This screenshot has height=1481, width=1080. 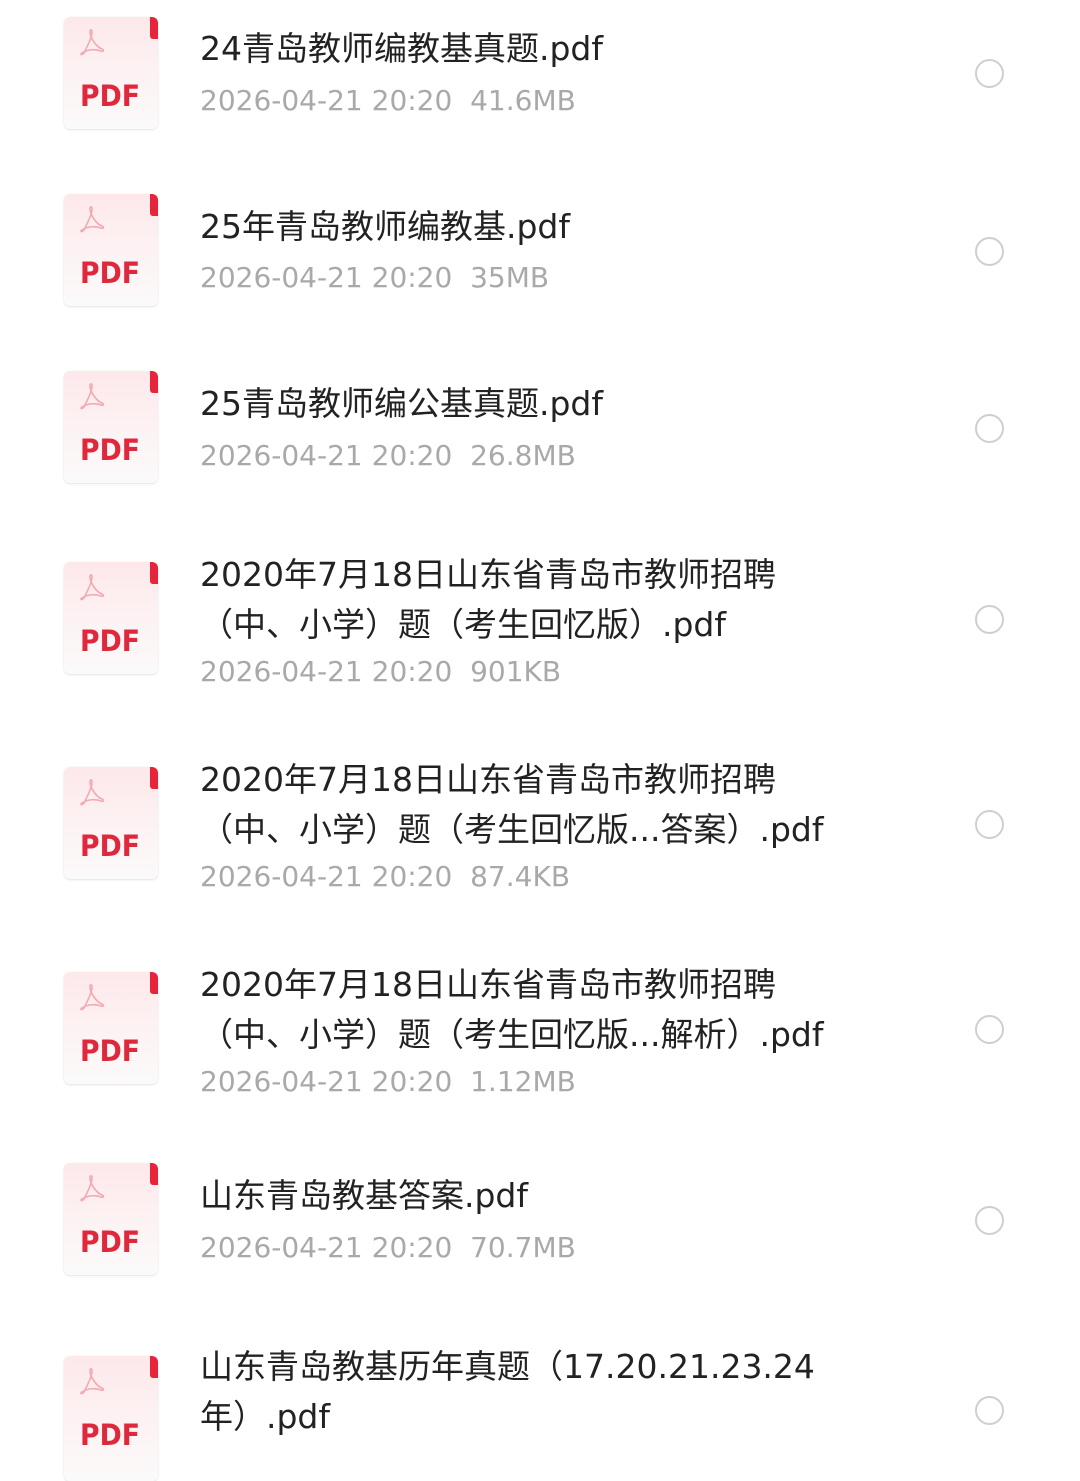 What do you see at coordinates (388, 1081) in the screenshot?
I see `file-meta: 2026-04-21 20:20 1.12MB` at bounding box center [388, 1081].